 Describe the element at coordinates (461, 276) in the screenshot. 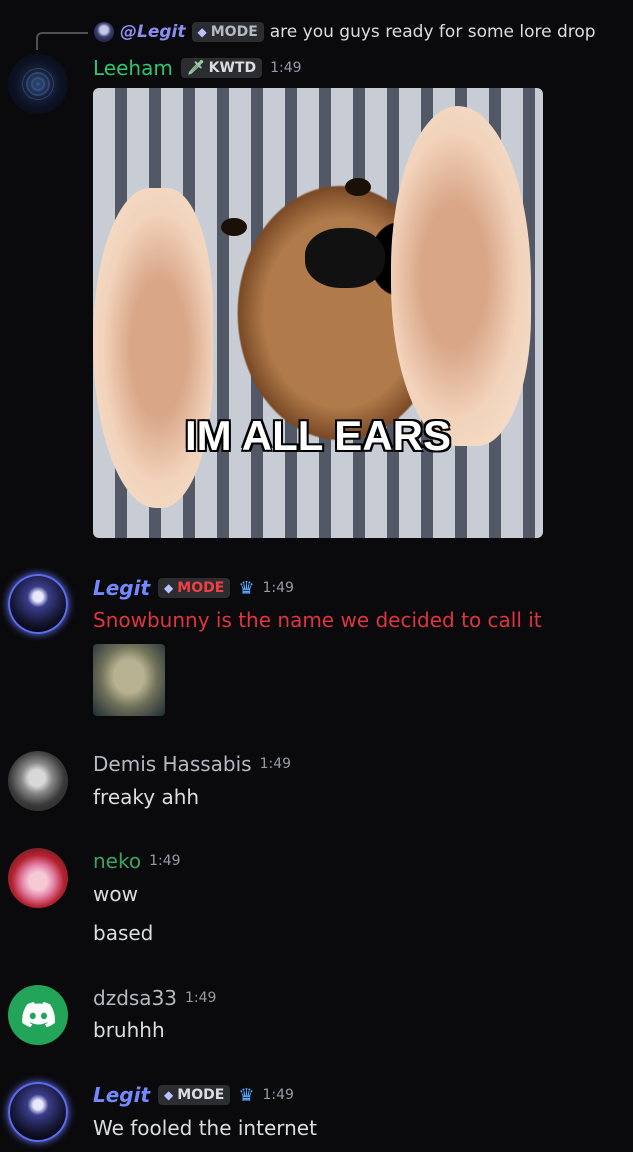

I see `dog-ear-right` at that location.